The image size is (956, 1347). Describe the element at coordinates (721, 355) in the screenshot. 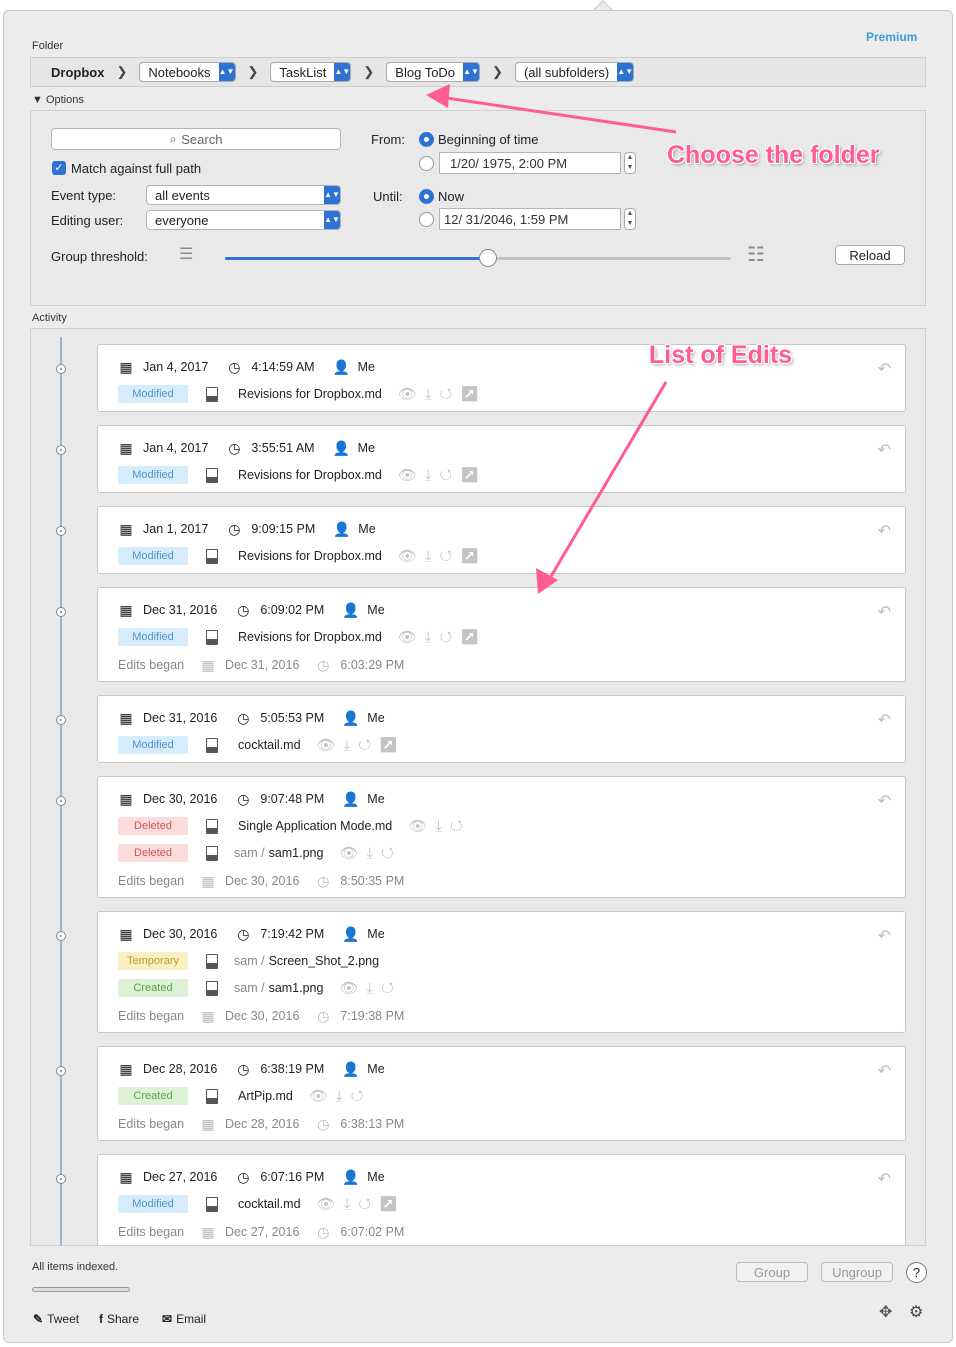

I see `annotation-list-of-edits: List of Edits` at that location.